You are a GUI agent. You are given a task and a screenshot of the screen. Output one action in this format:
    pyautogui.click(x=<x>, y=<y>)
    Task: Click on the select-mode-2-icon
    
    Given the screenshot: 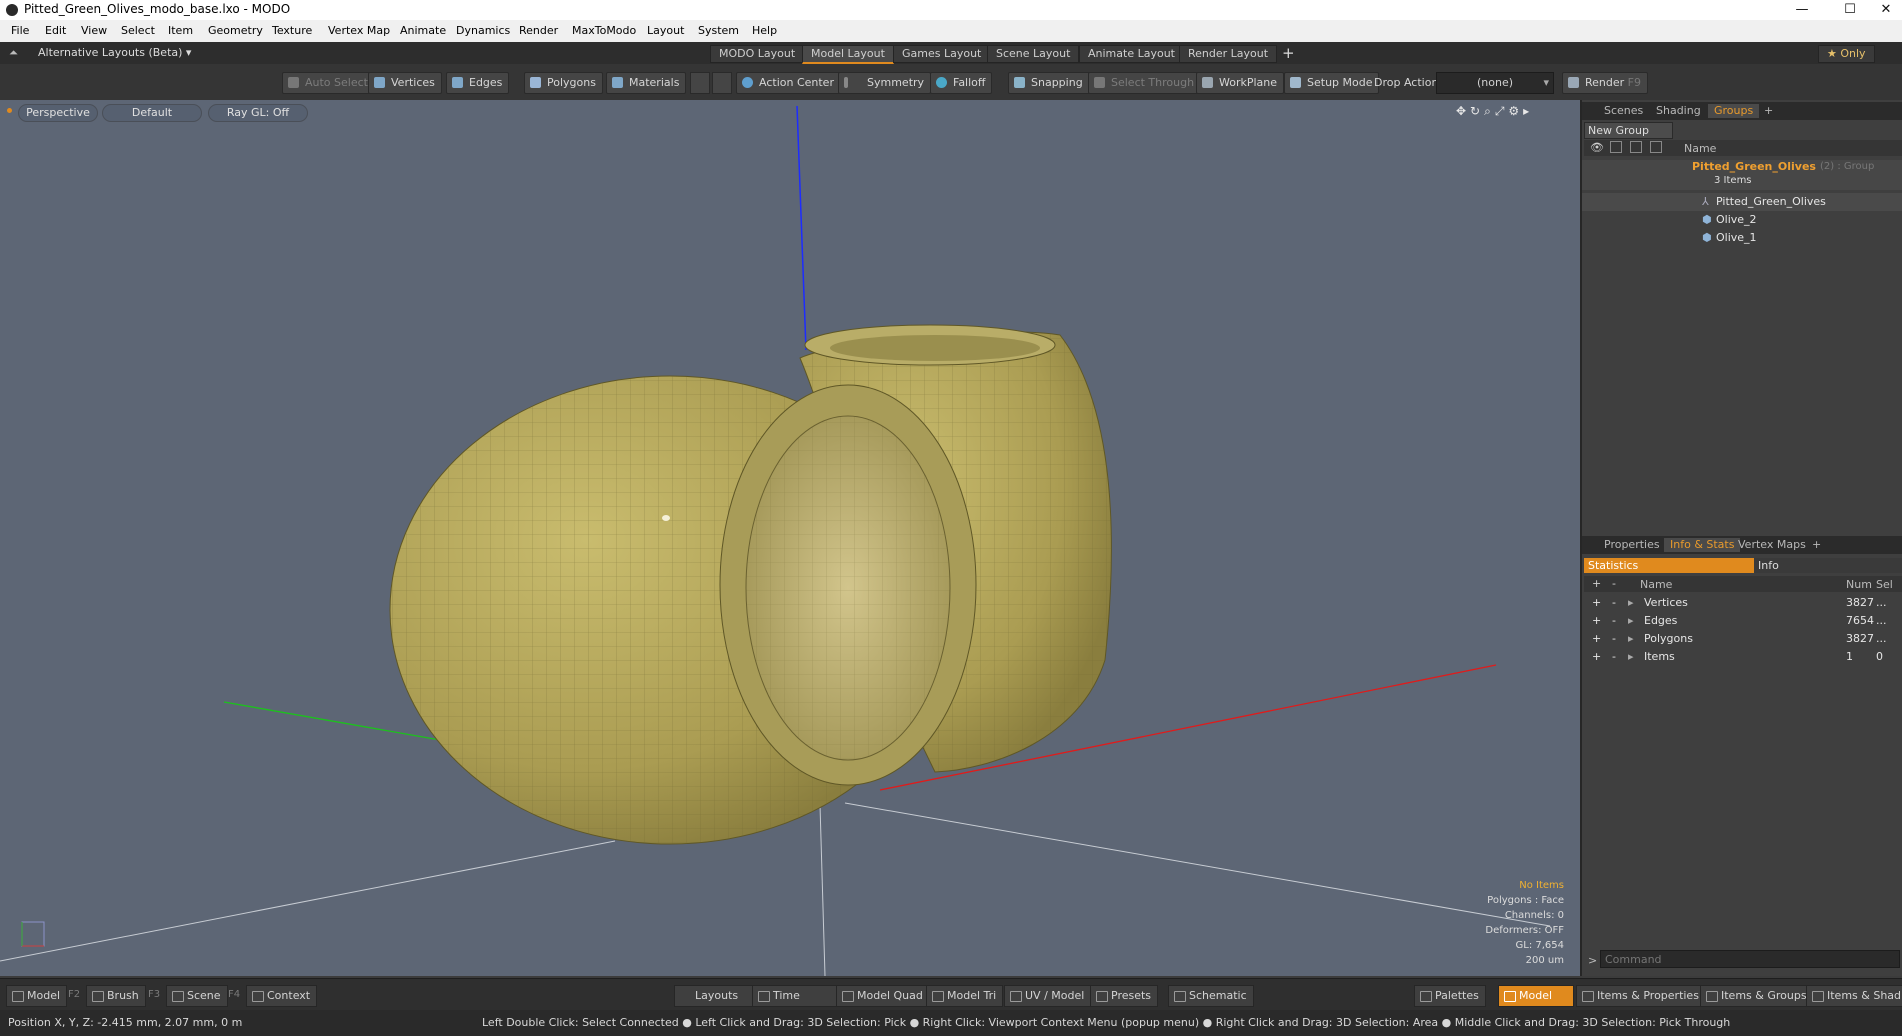 What is the action you would take?
    pyautogui.click(x=722, y=83)
    